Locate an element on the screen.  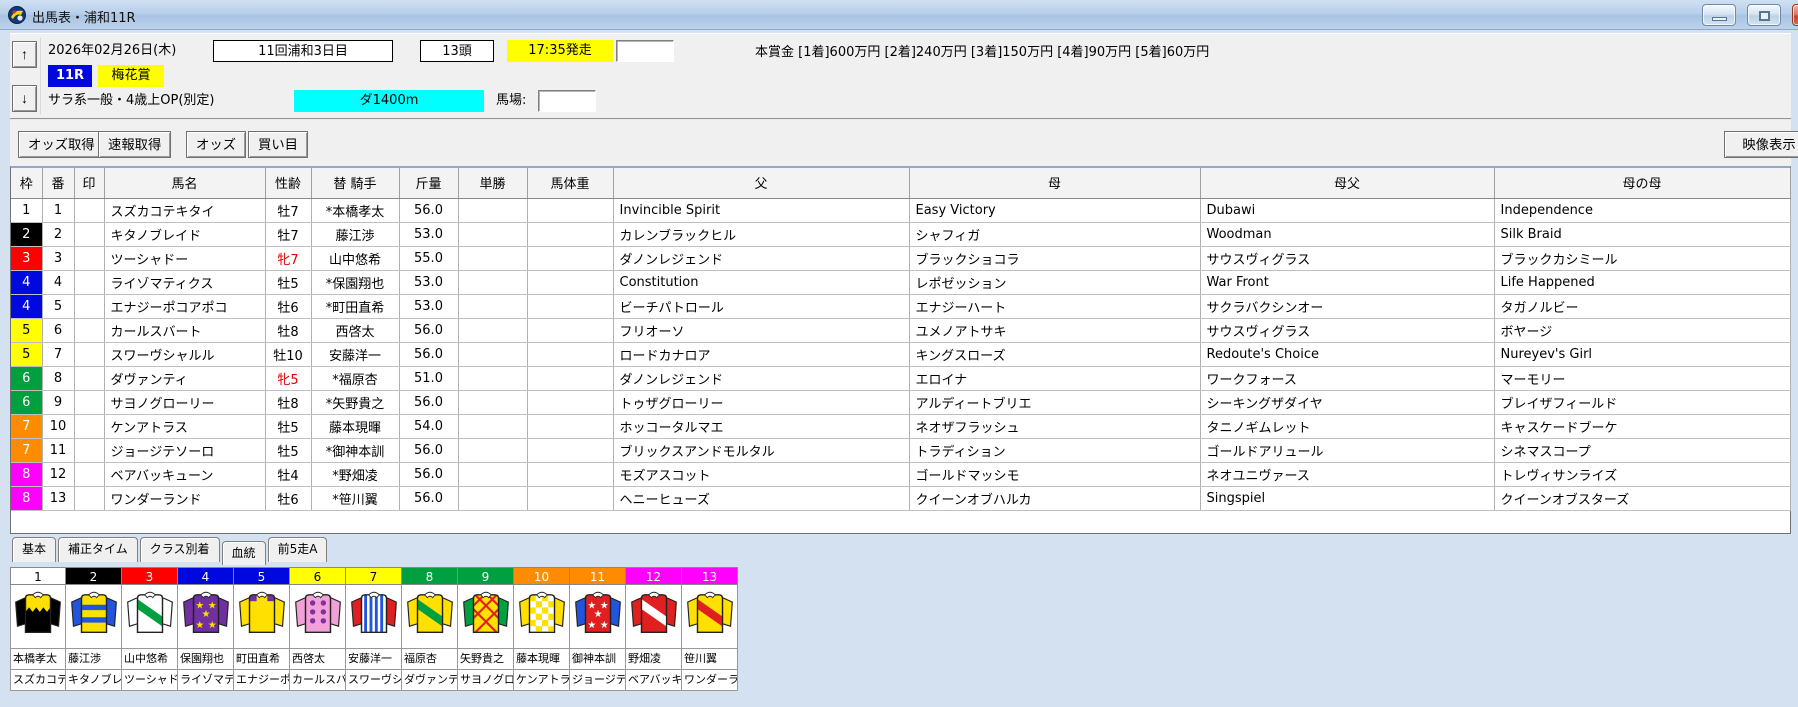
sire-name: カレンブラックヒル is located at coordinates (761, 234).